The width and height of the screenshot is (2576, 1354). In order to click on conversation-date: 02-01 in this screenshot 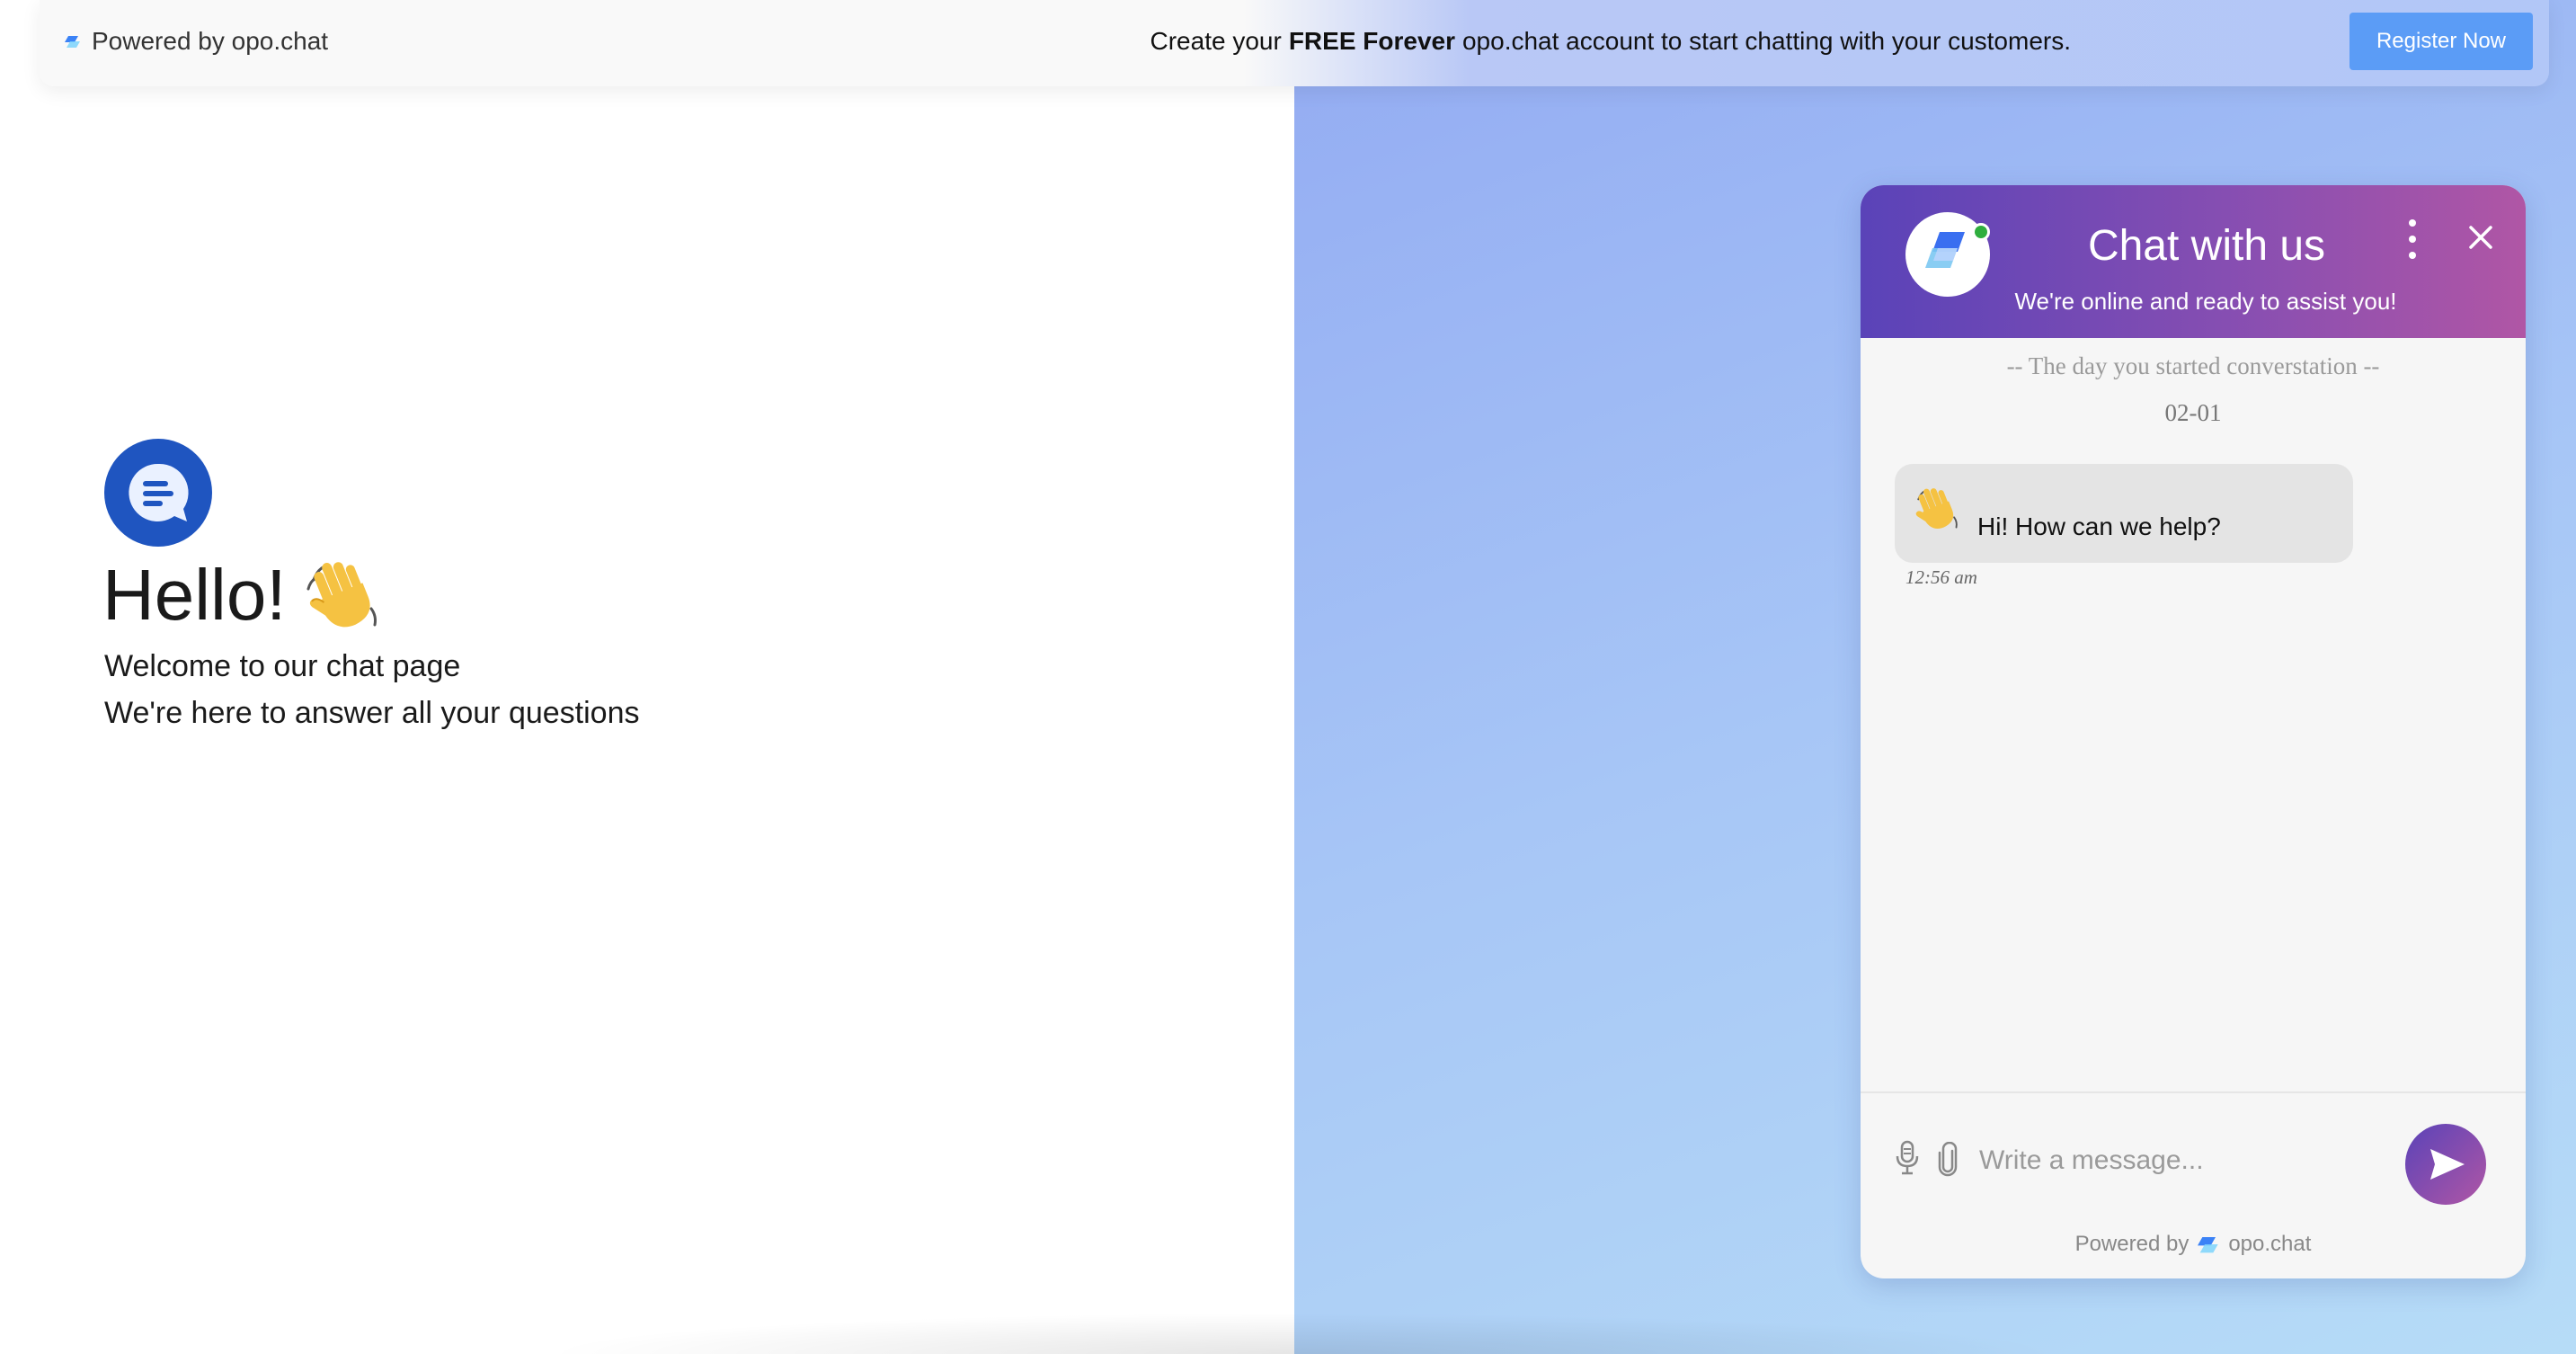, I will do `click(2193, 412)`.